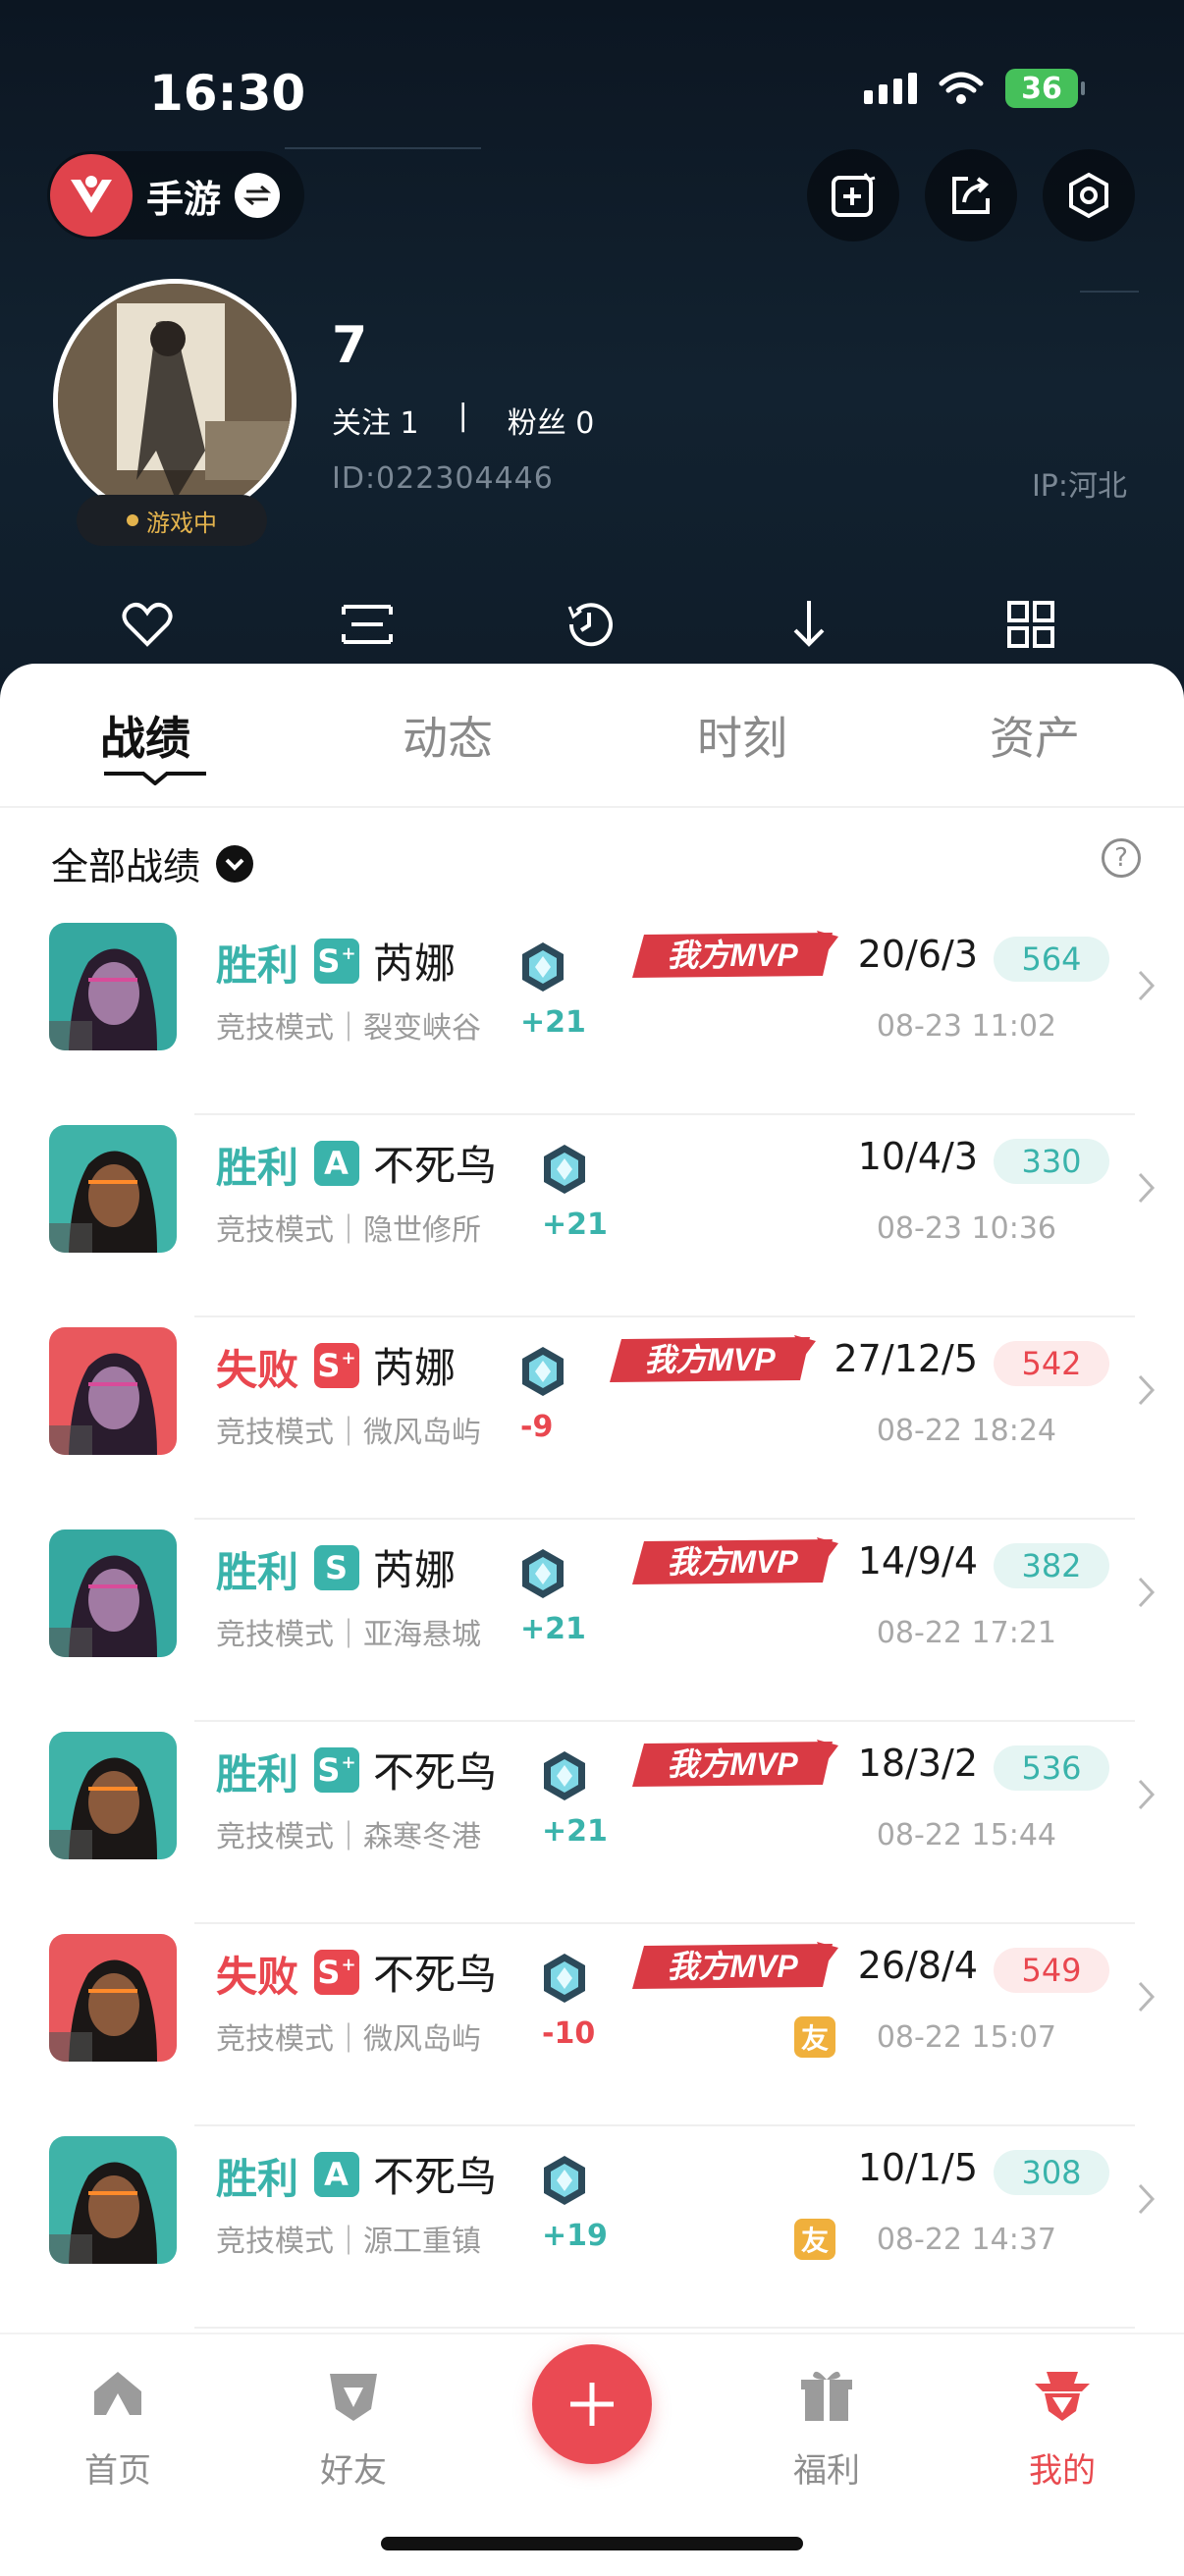 The width and height of the screenshot is (1184, 2576). I want to click on combat-score-badge: 549, so click(1051, 1970).